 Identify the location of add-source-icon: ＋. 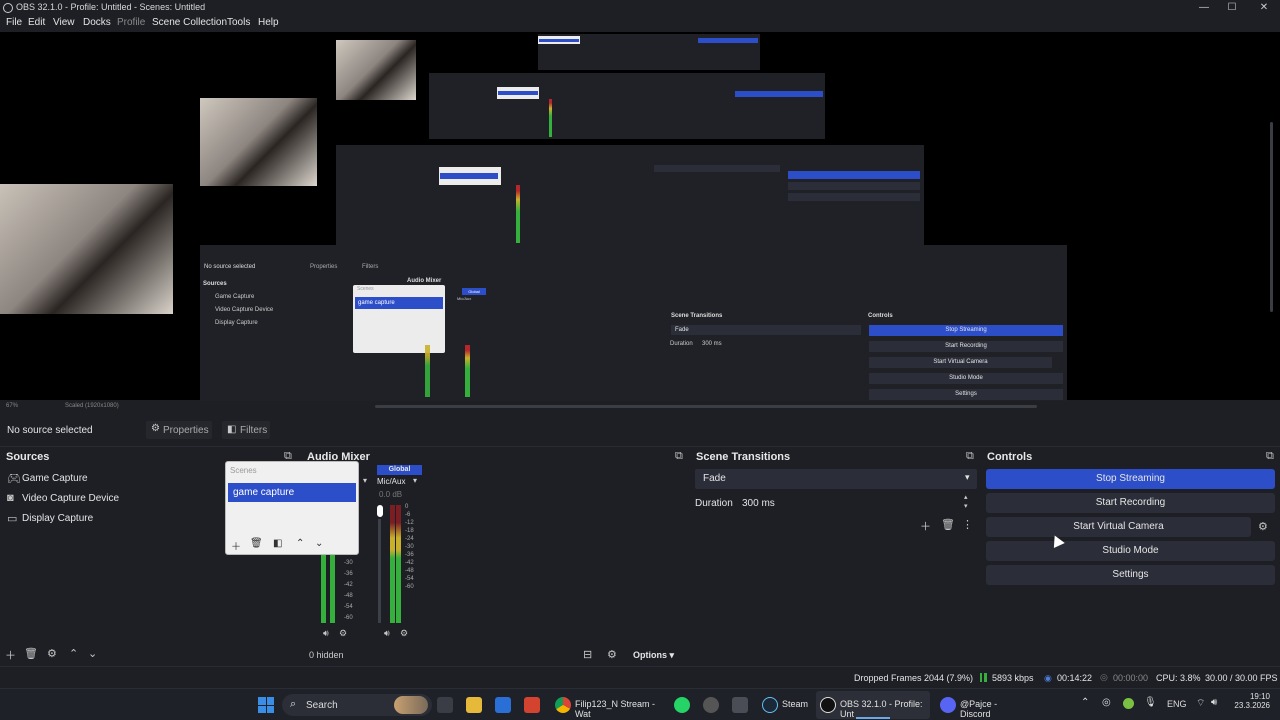
(10, 655).